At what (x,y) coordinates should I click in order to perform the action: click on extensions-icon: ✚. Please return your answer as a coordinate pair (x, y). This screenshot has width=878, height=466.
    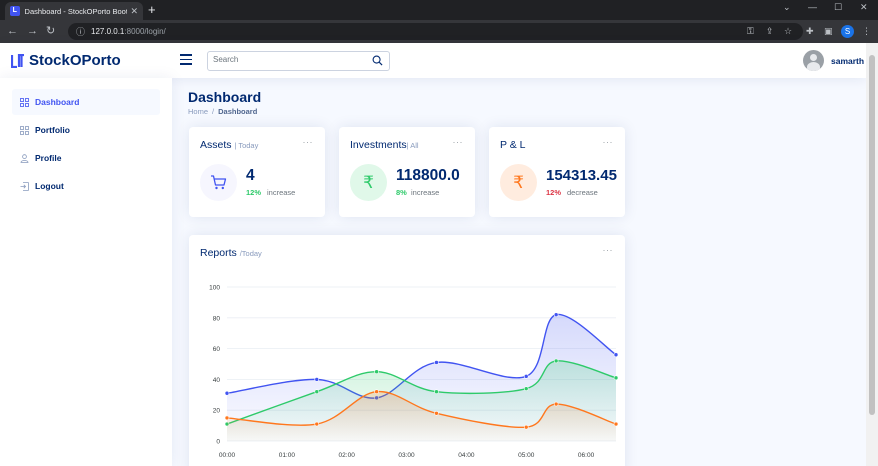
    Looking at the image, I should click on (810, 31).